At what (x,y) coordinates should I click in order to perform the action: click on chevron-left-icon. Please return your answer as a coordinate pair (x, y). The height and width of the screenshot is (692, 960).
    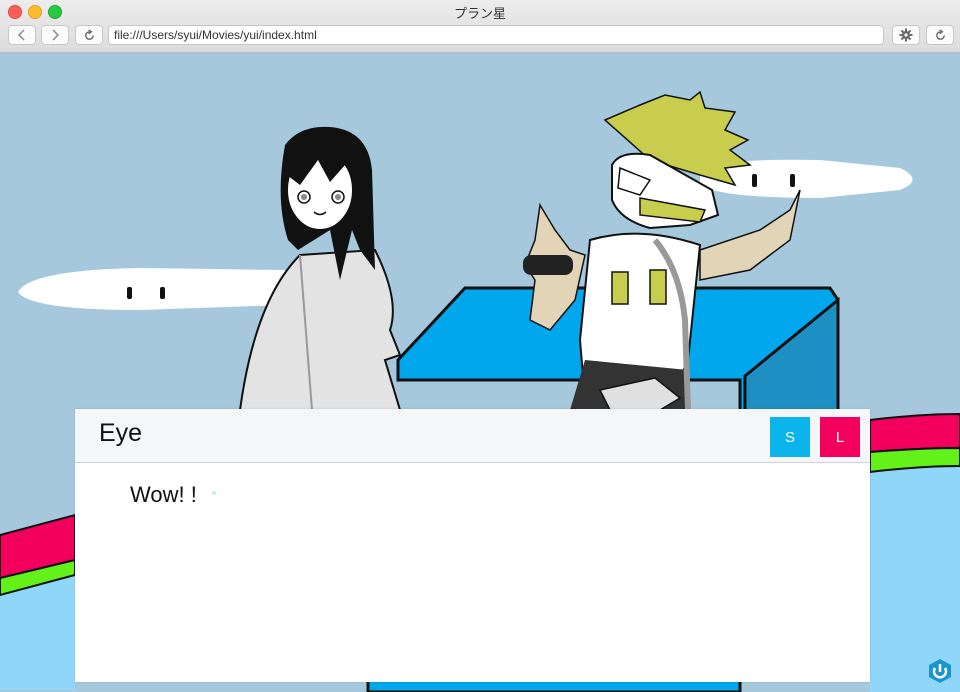
    Looking at the image, I should click on (21, 35).